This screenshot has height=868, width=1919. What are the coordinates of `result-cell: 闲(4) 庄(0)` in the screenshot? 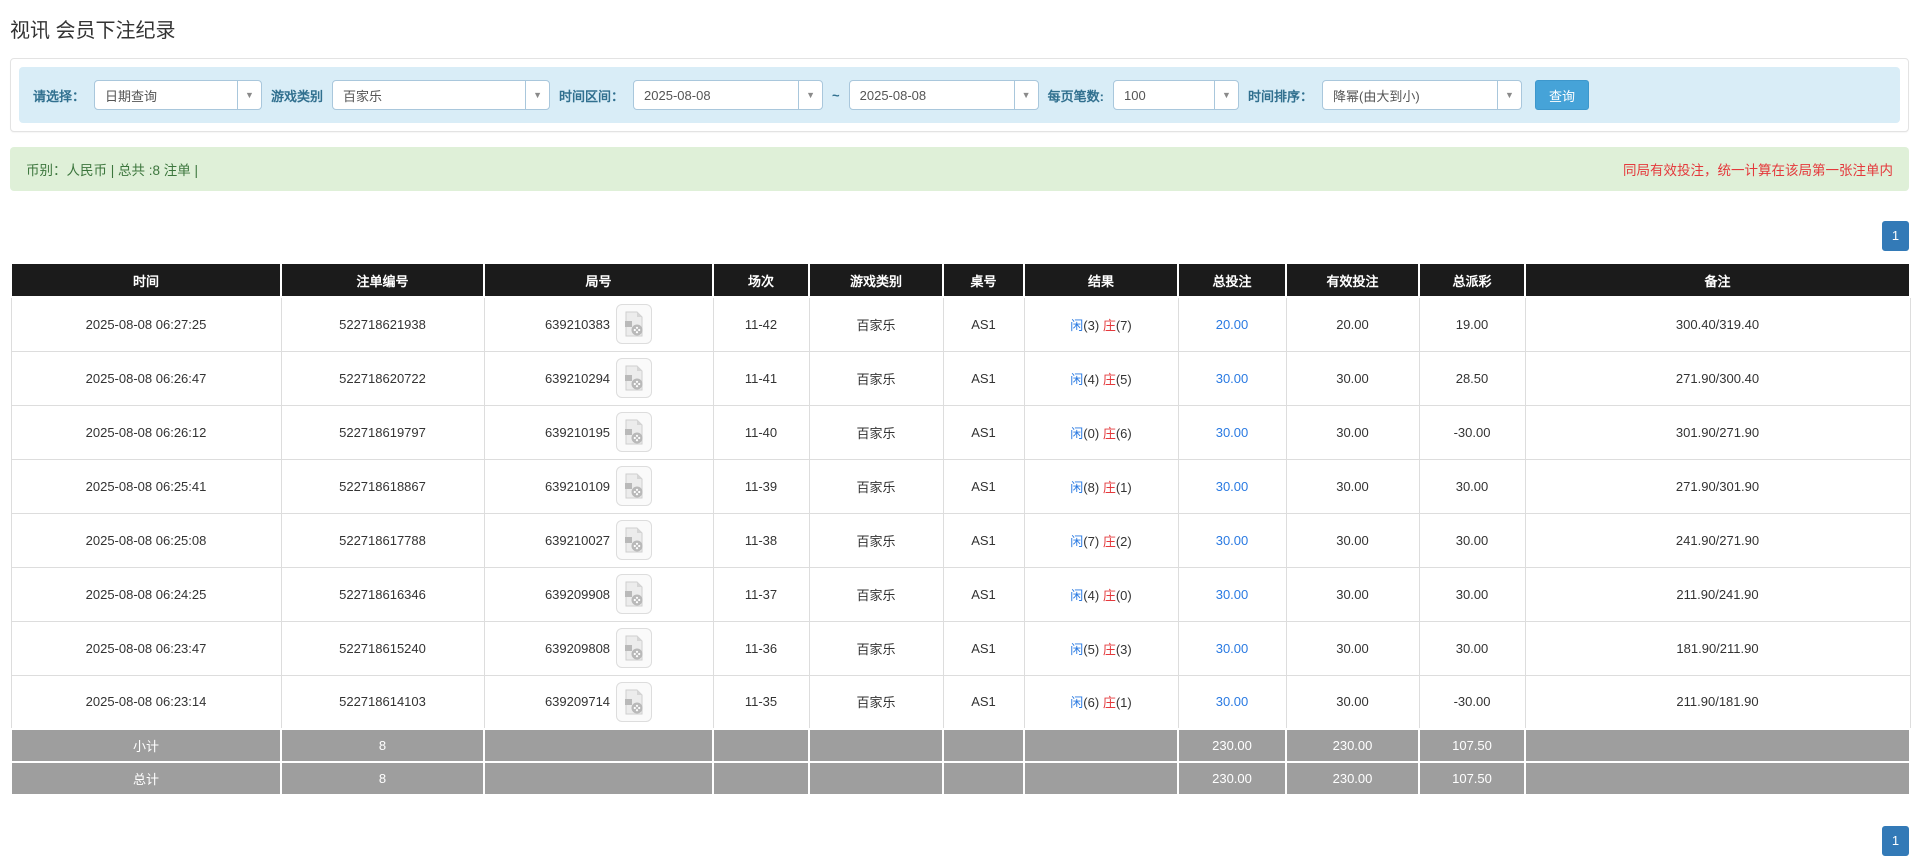 It's located at (1101, 594).